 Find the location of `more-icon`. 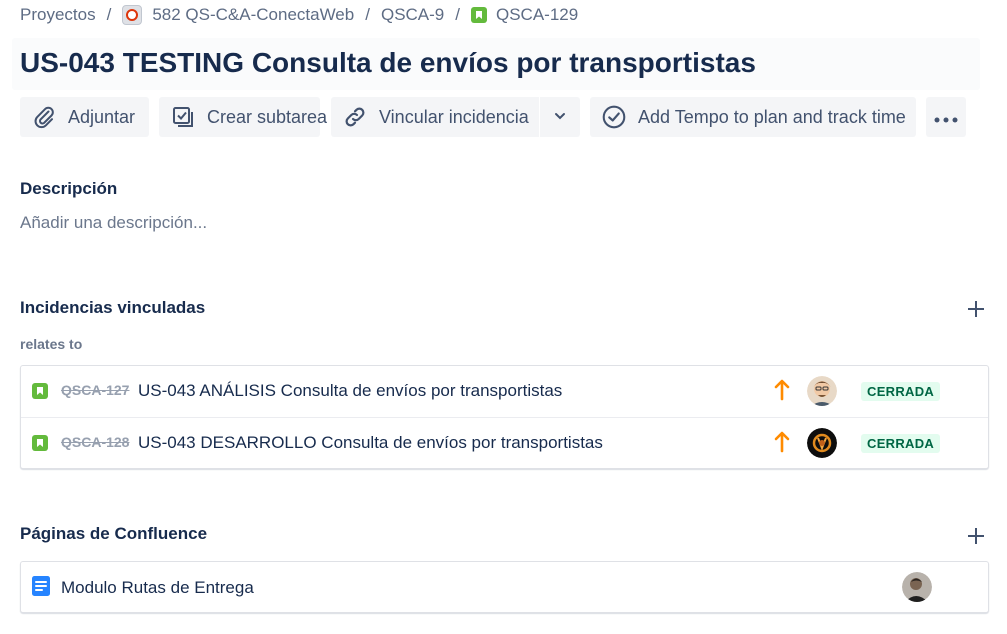

more-icon is located at coordinates (946, 117).